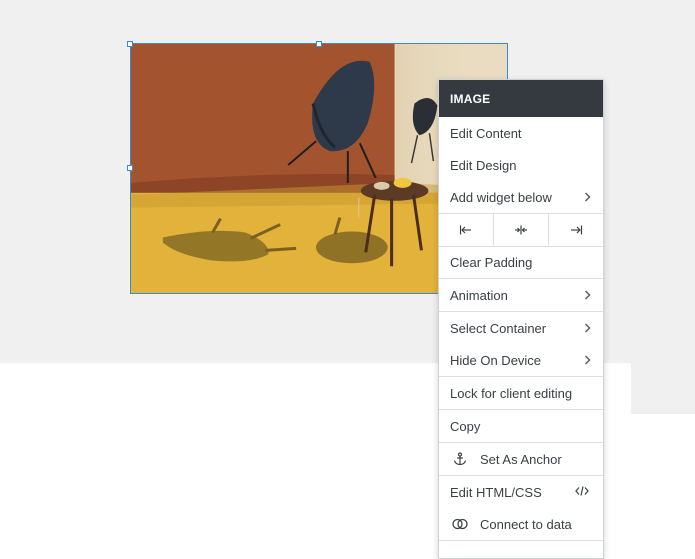 The height and width of the screenshot is (559, 695). I want to click on align-center-button, so click(520, 230).